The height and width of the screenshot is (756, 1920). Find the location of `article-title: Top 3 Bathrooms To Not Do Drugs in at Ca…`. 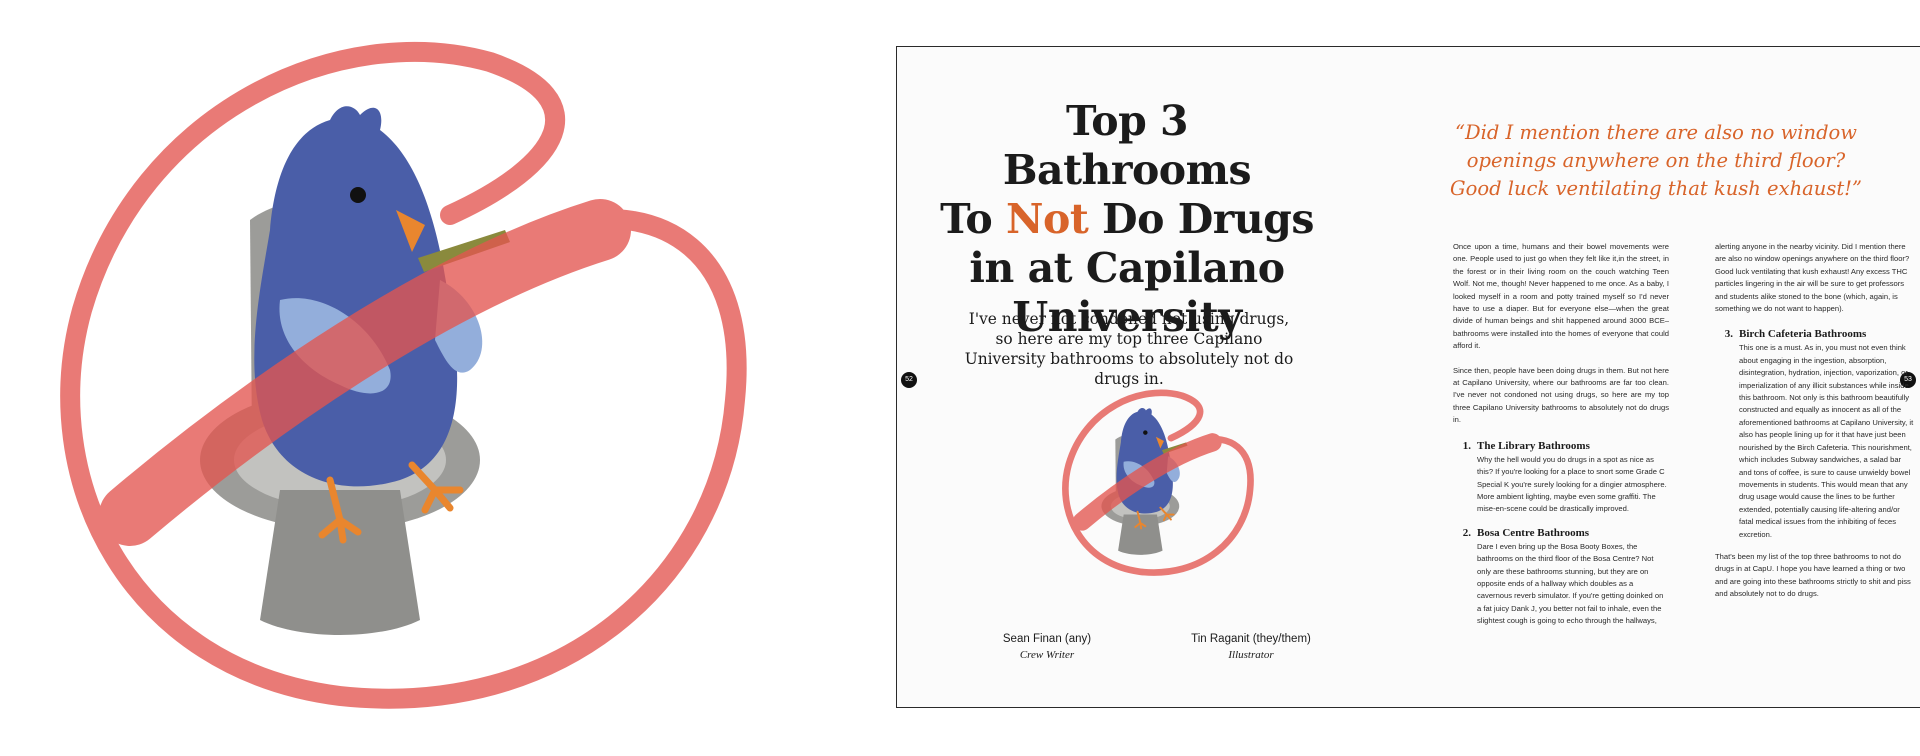

article-title: Top 3 Bathrooms To Not Do Drugs in at Ca… is located at coordinates (1127, 219).